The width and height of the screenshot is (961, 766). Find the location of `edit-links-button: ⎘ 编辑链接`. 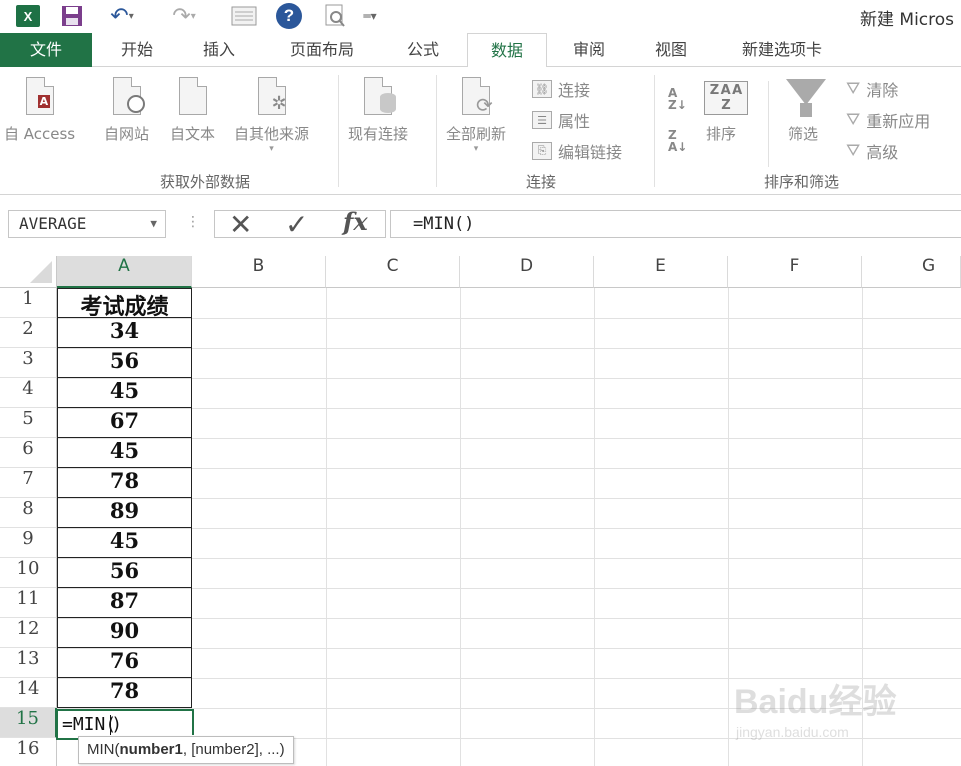

edit-links-button: ⎘ 编辑链接 is located at coordinates (577, 151).